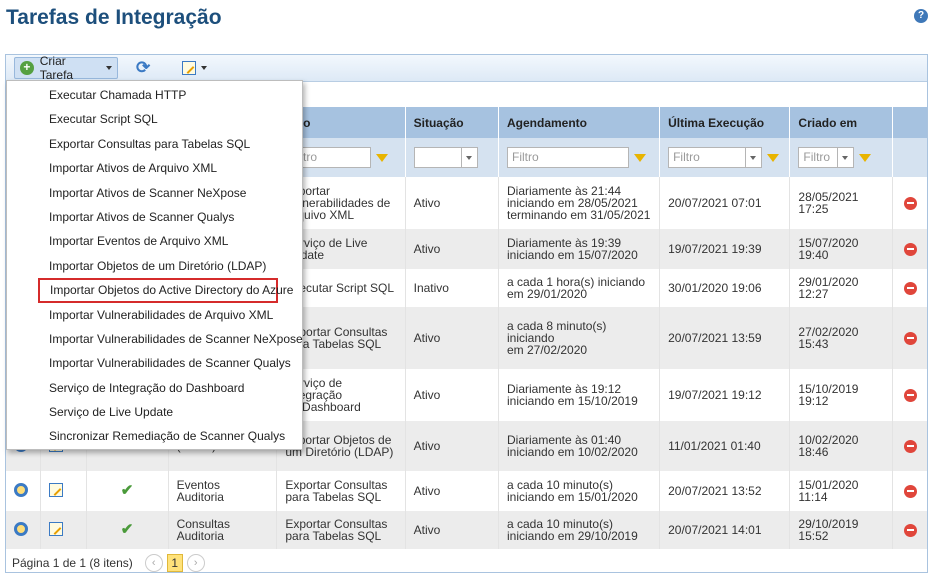 The image size is (938, 573). I want to click on edit-columns-button, so click(194, 68).